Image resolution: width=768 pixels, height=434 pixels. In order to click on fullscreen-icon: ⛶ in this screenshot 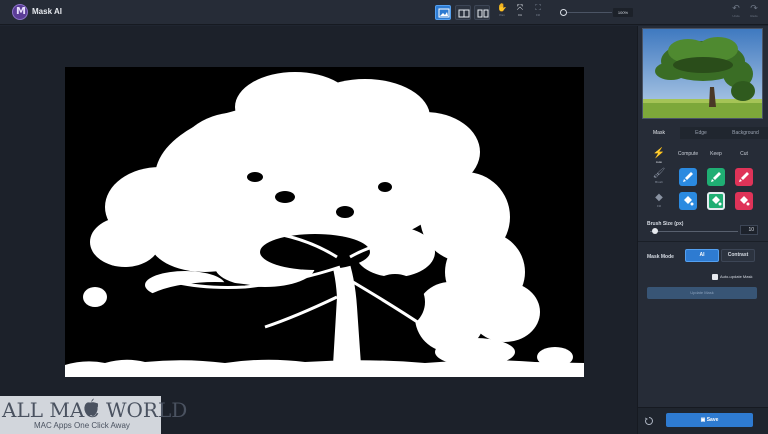, I will do `click(538, 7)`.